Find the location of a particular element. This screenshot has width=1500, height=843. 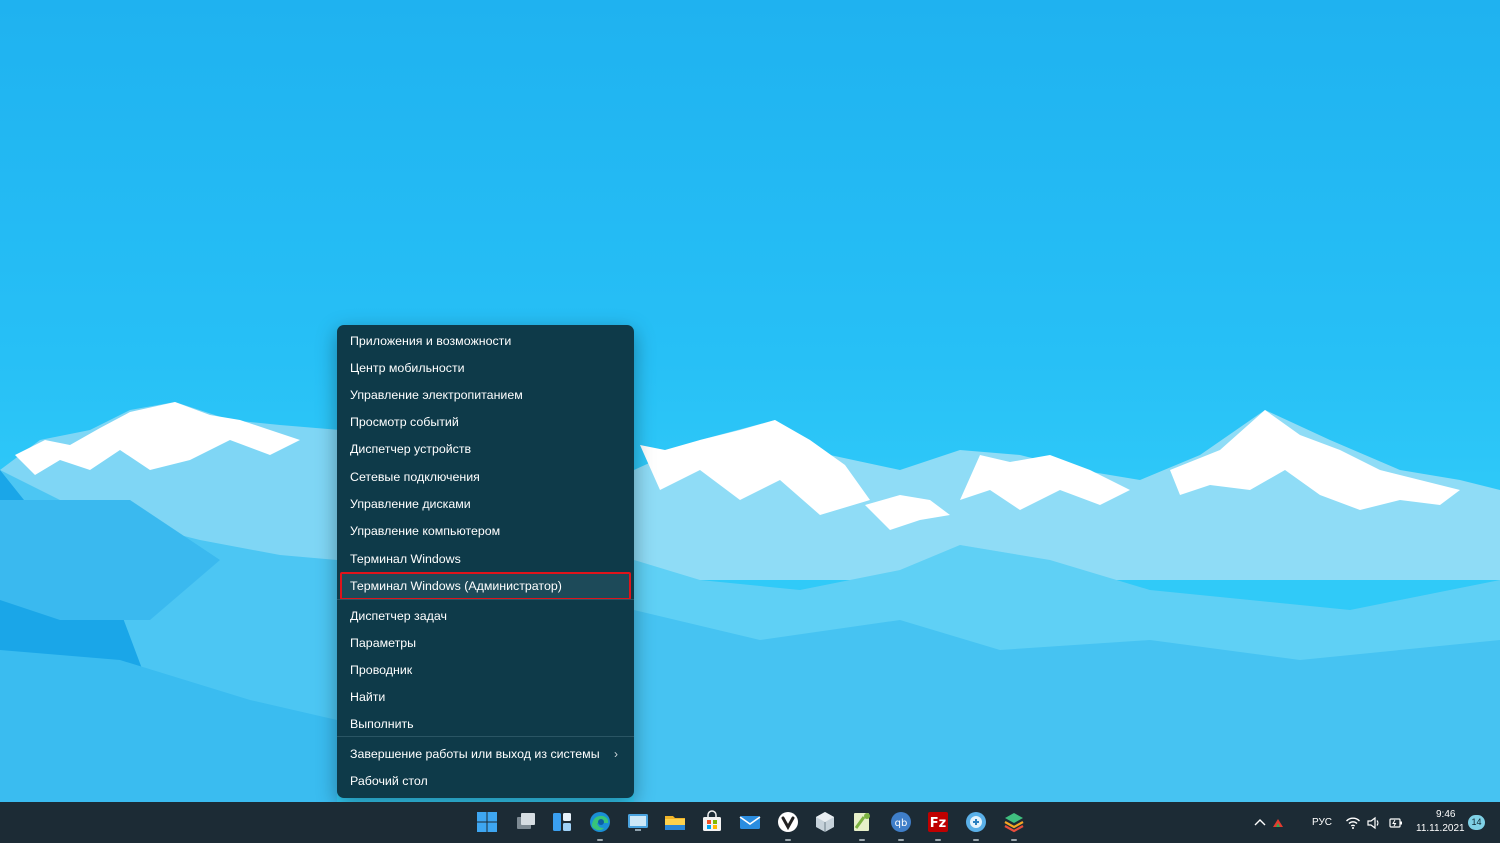

filezilla-icon: Fz is located at coordinates (938, 822).